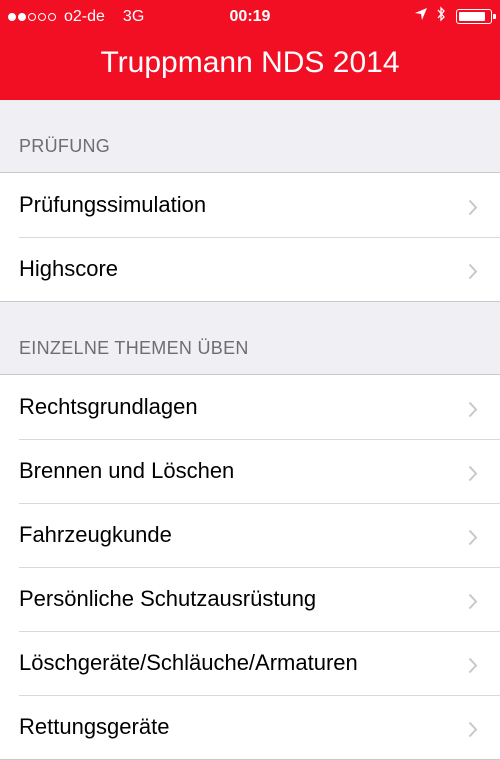 This screenshot has height=760, width=500. Describe the element at coordinates (250, 62) in the screenshot. I see `page-title: Truppmann NDS 2014` at that location.